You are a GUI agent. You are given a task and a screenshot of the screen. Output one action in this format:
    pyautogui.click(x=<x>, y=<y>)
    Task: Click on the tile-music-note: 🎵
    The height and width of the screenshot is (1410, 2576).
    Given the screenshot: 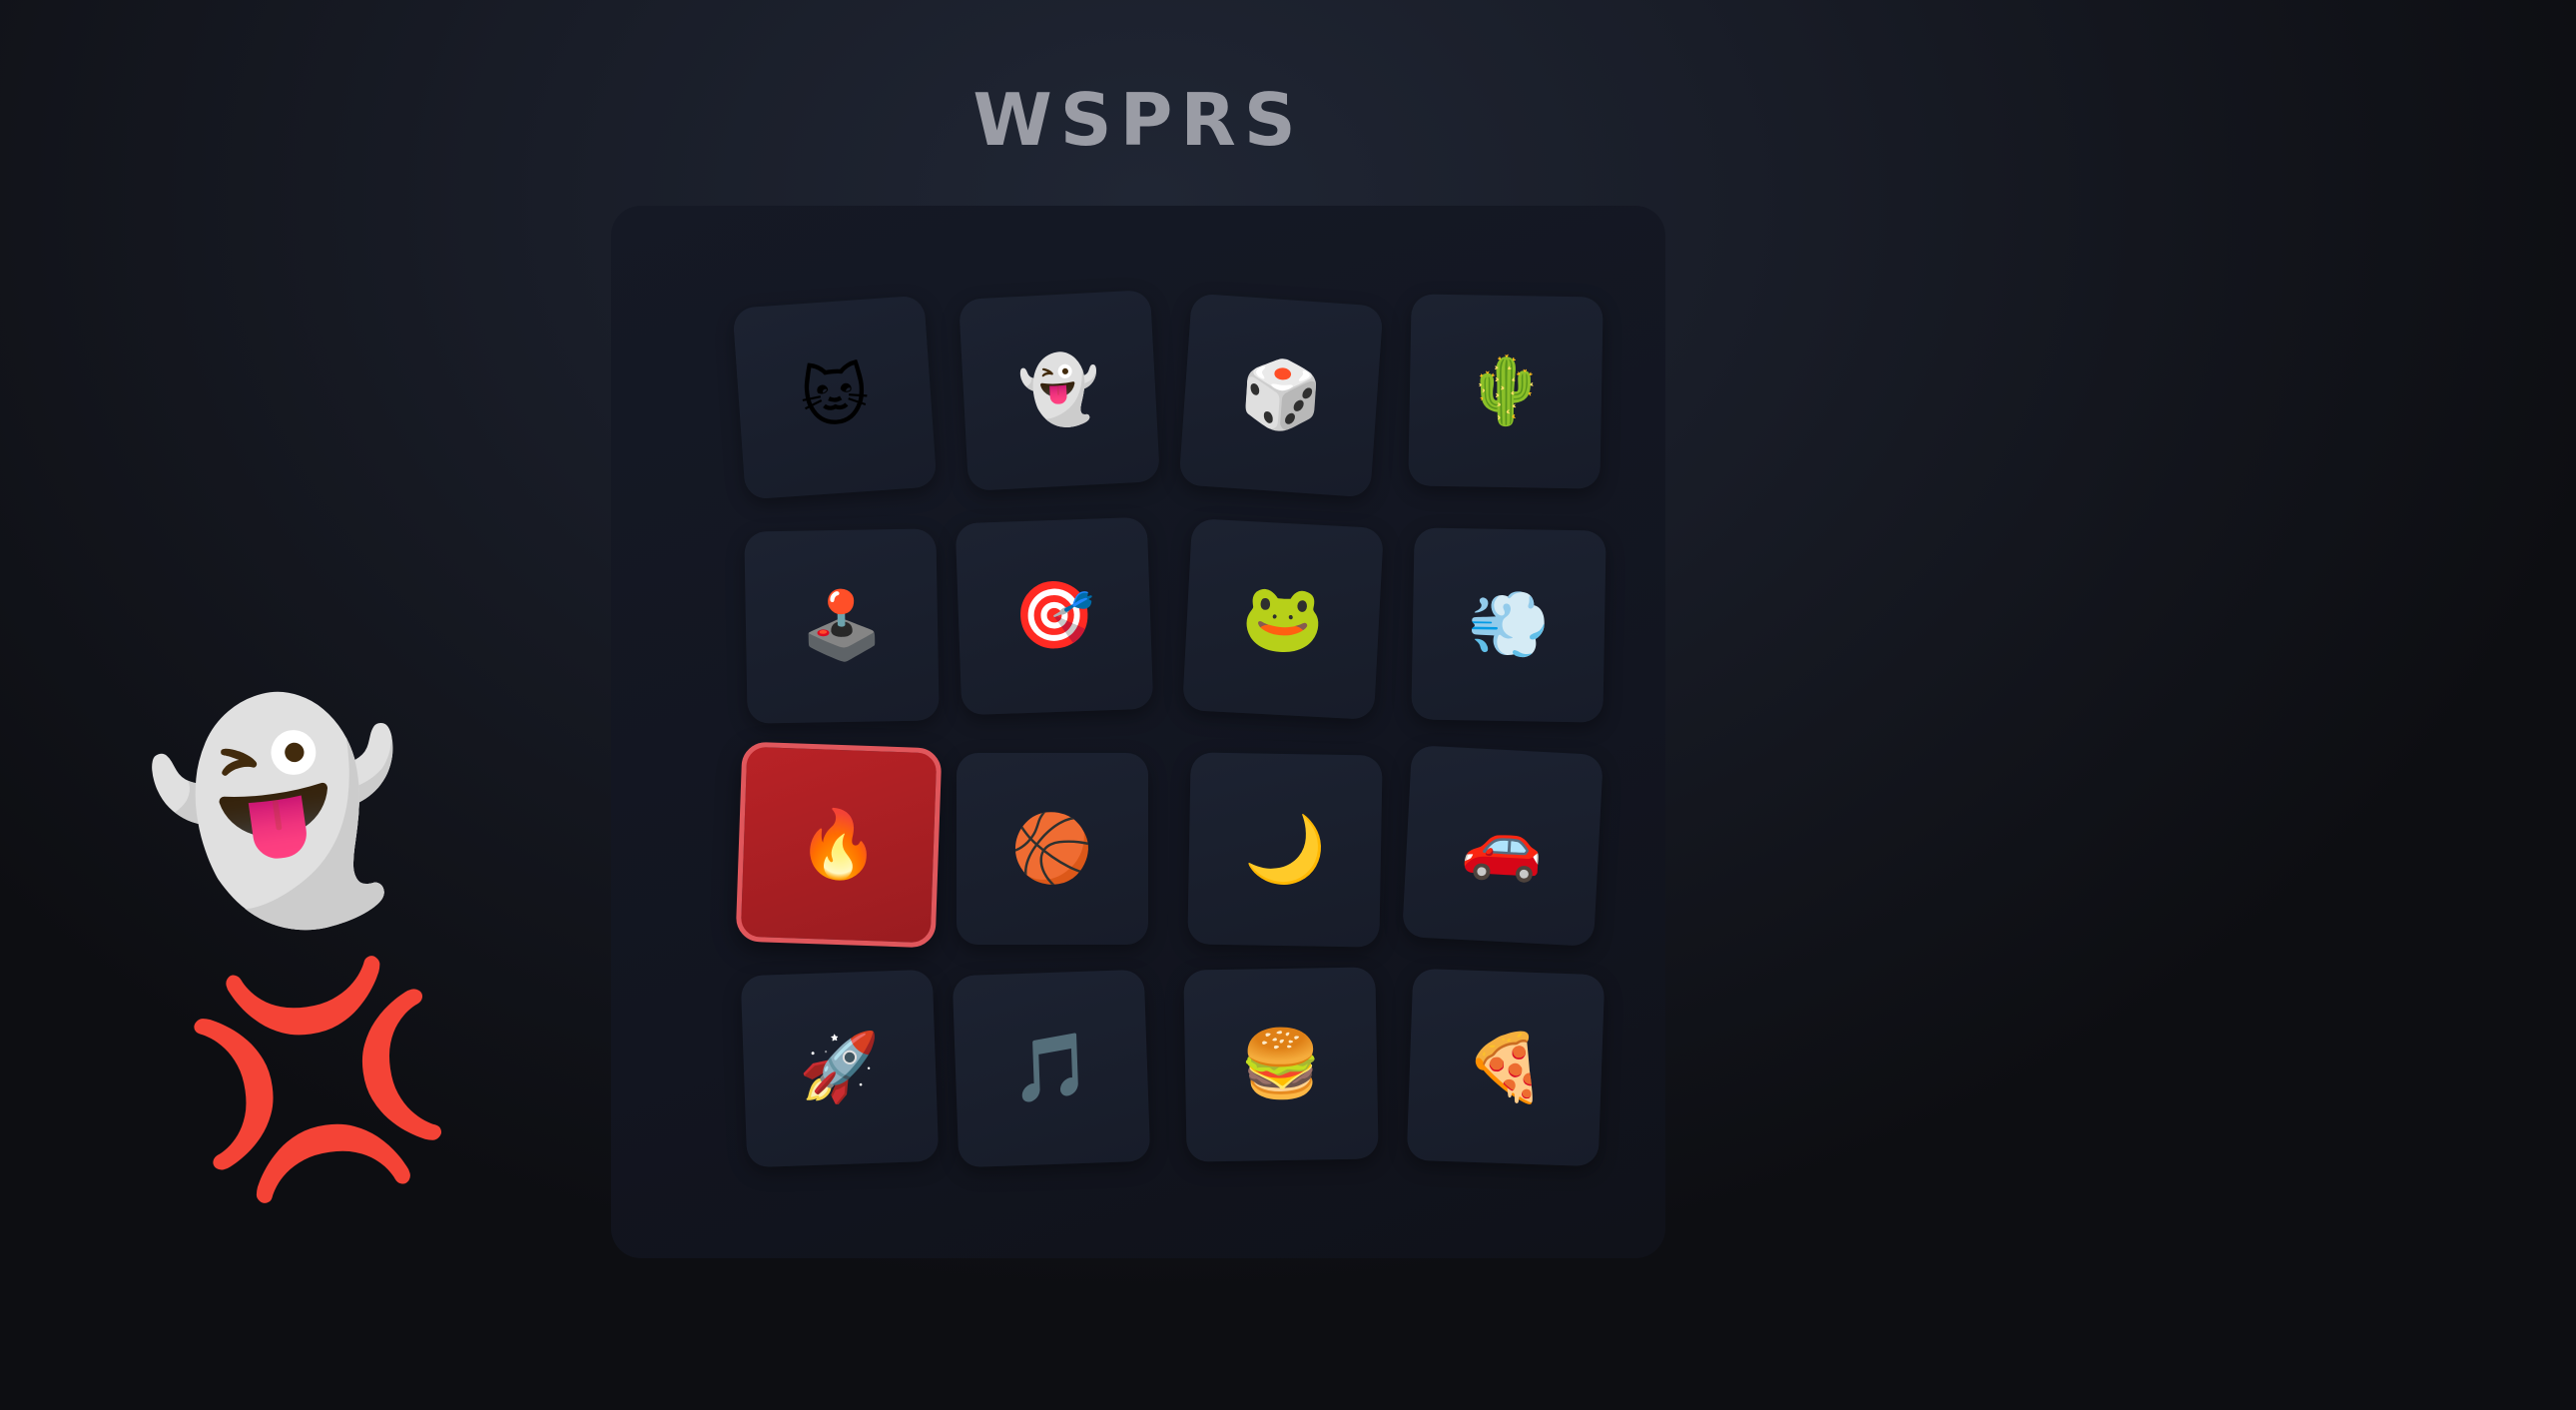 What is the action you would take?
    pyautogui.click(x=1051, y=1068)
    